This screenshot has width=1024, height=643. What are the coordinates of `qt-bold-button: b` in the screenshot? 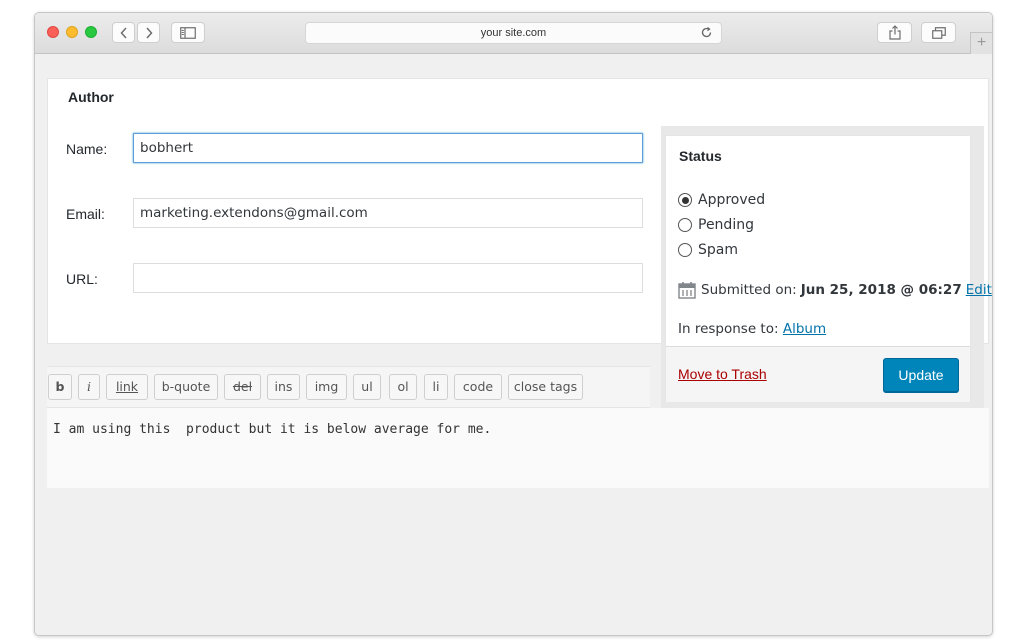 It's located at (60, 387).